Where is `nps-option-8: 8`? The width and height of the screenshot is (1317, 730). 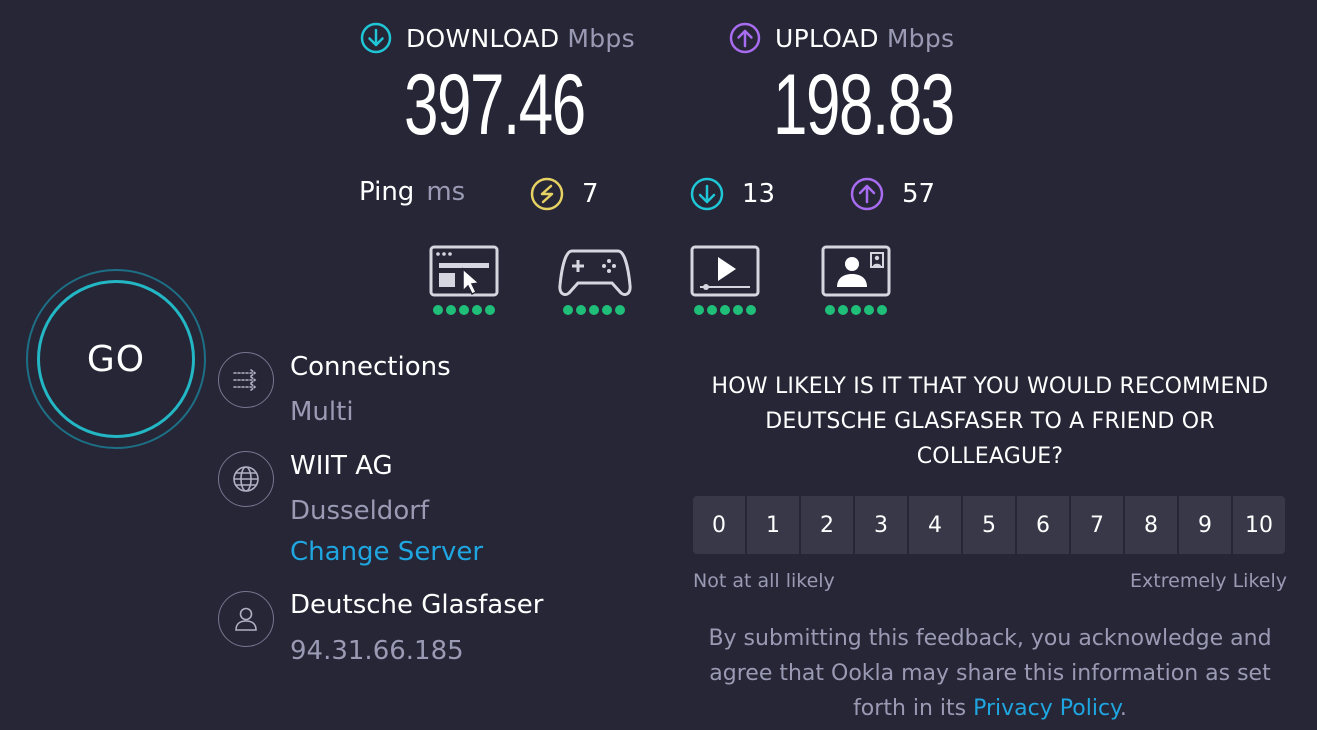
nps-option-8: 8 is located at coordinates (1151, 525).